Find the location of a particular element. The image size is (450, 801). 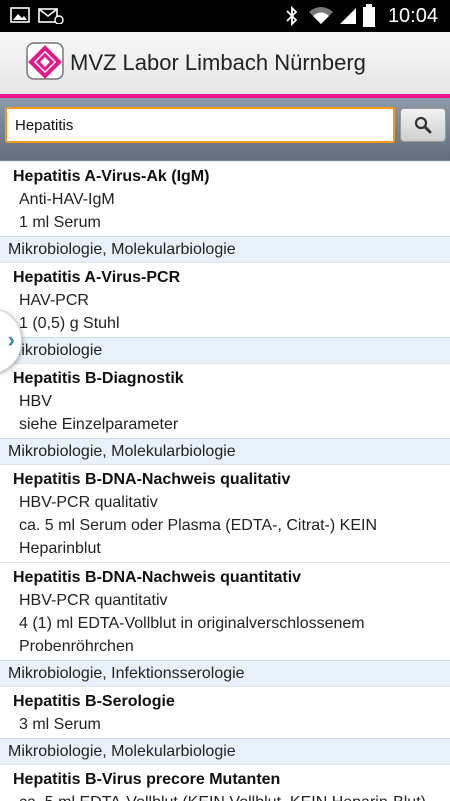

battery-icon is located at coordinates (369, 15).